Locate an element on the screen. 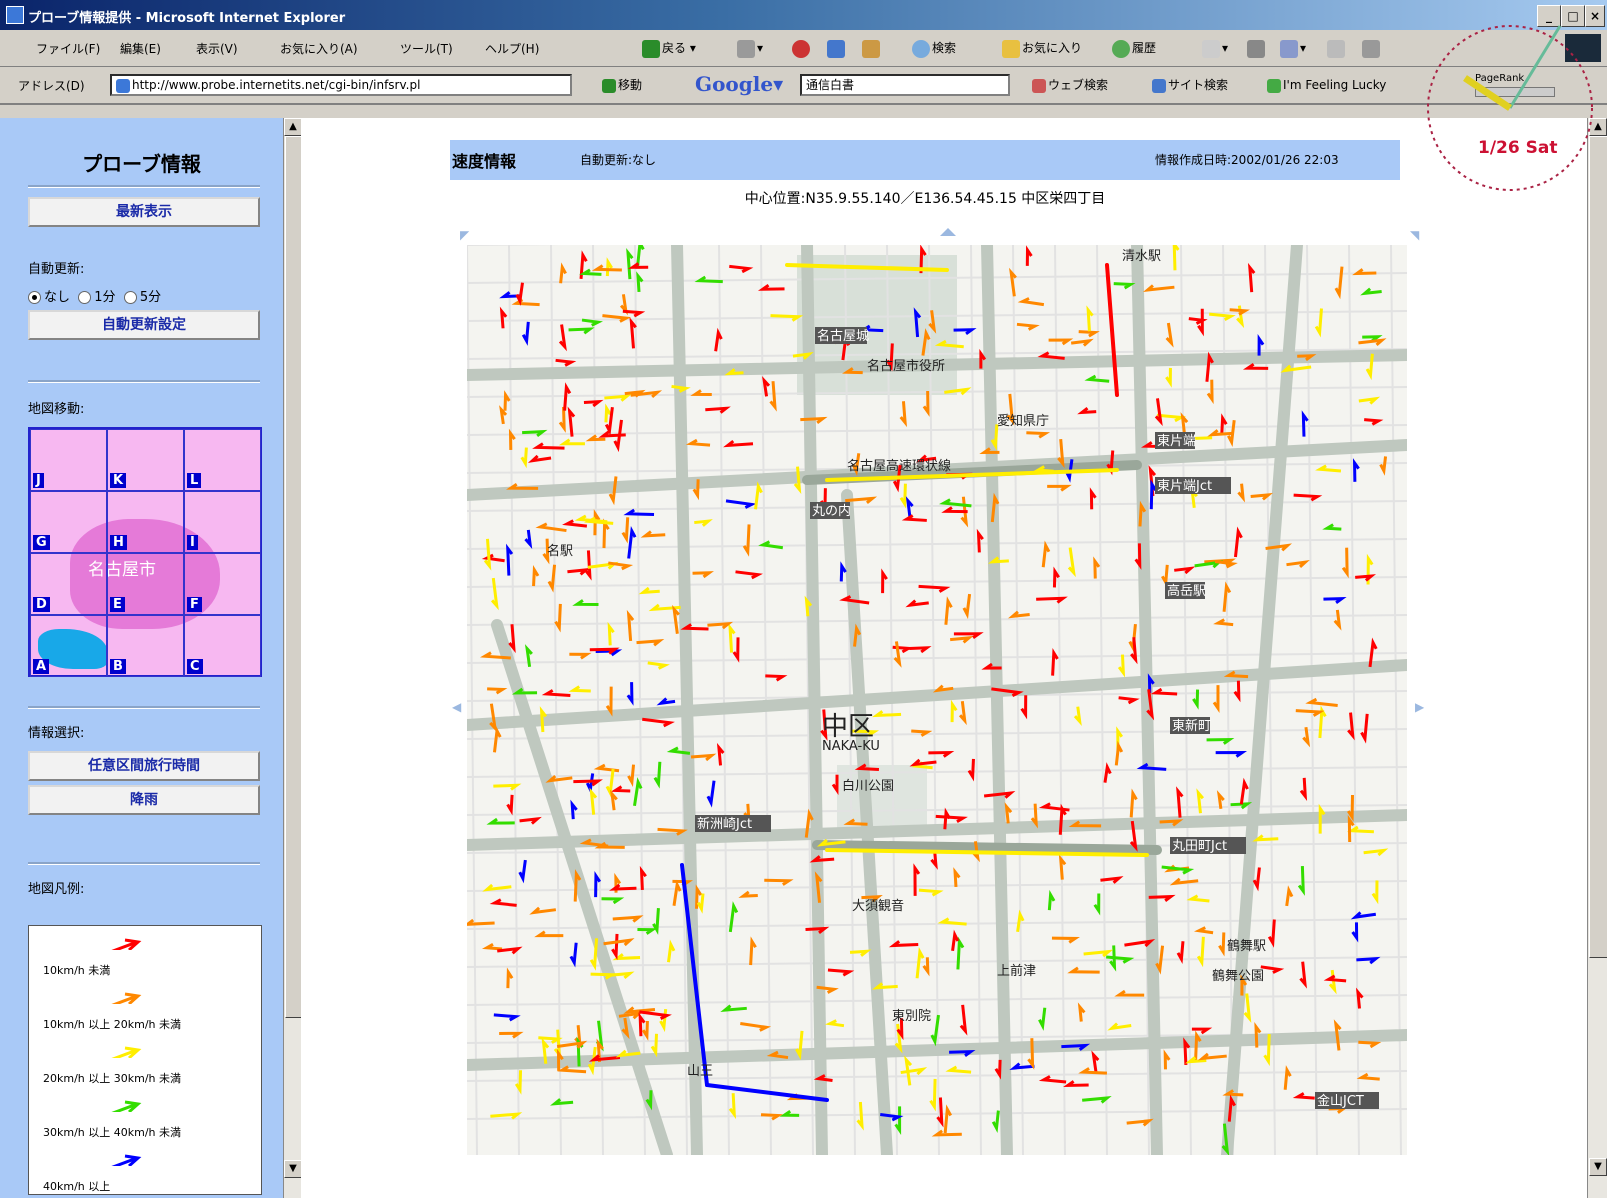  radio-none-circle is located at coordinates (34, 297).